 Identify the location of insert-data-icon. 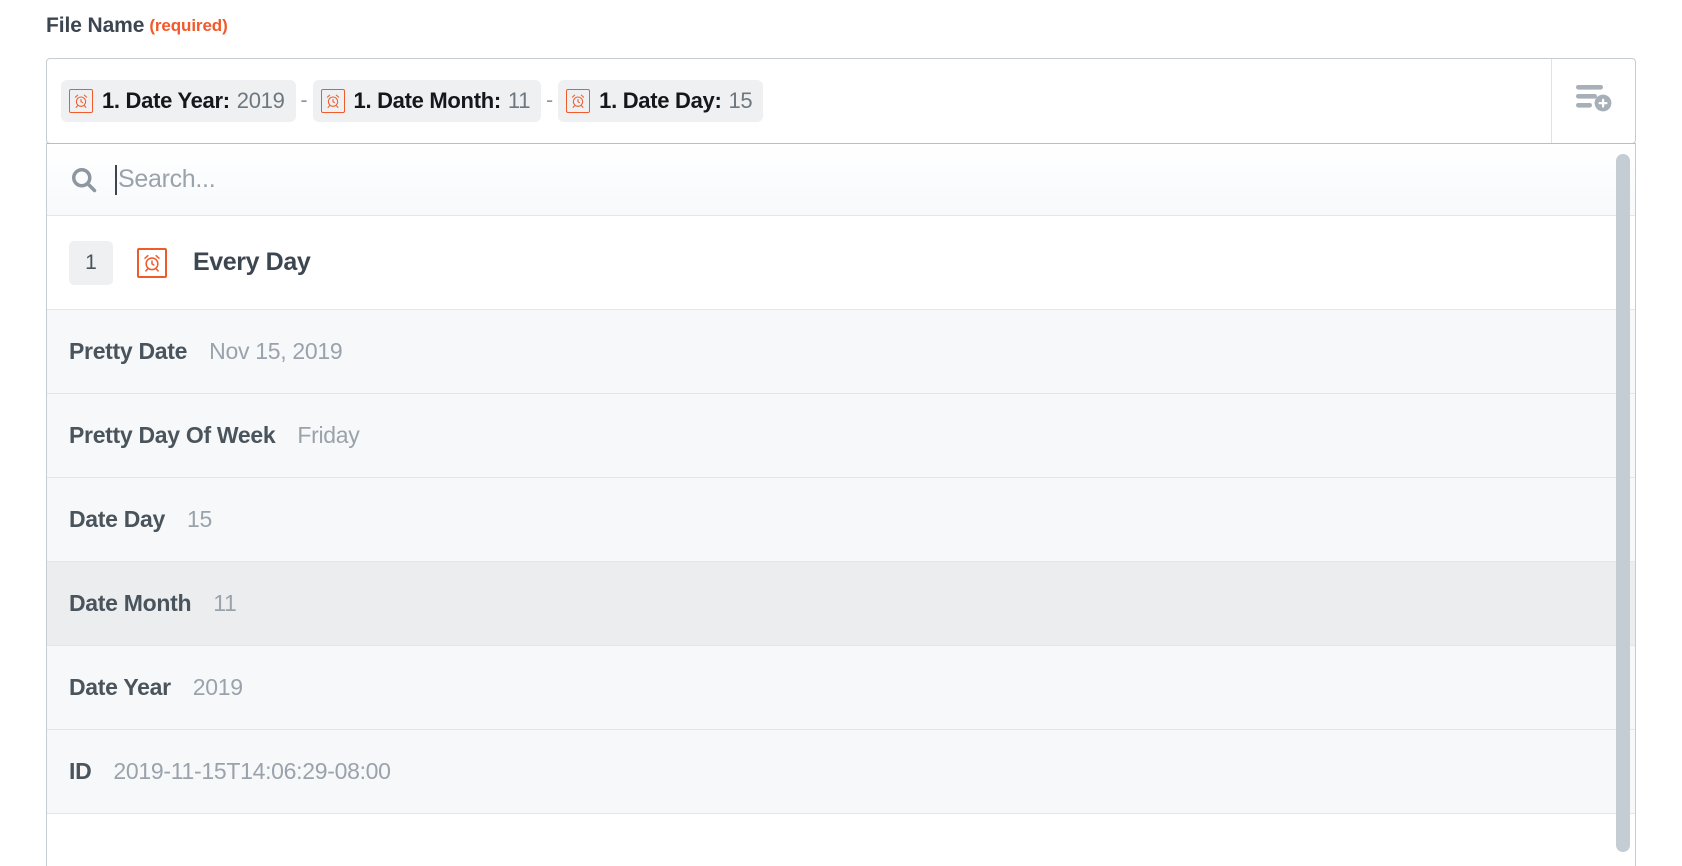
(1594, 101).